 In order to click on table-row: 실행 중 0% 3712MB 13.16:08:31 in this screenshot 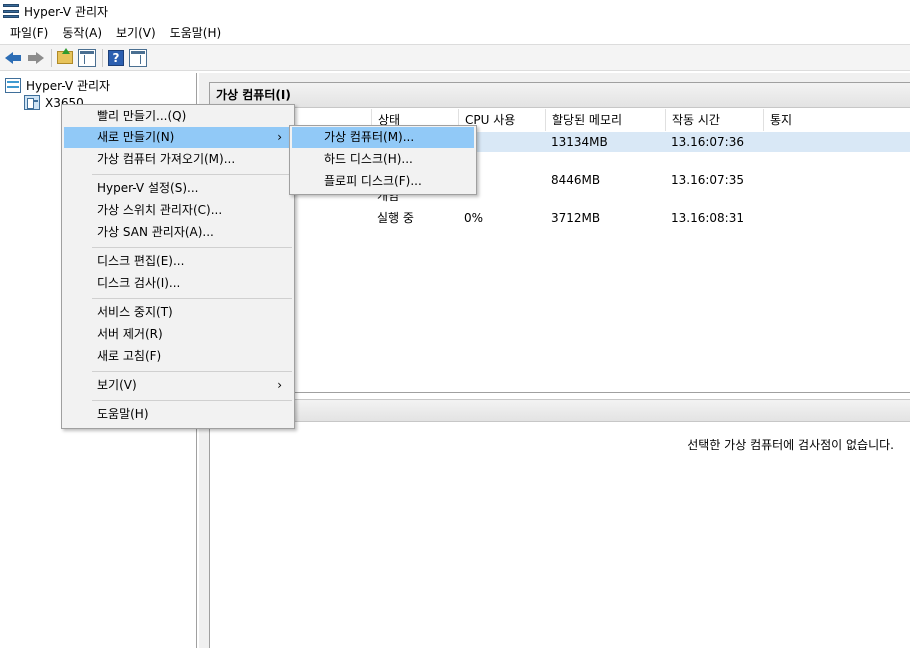, I will do `click(560, 218)`.